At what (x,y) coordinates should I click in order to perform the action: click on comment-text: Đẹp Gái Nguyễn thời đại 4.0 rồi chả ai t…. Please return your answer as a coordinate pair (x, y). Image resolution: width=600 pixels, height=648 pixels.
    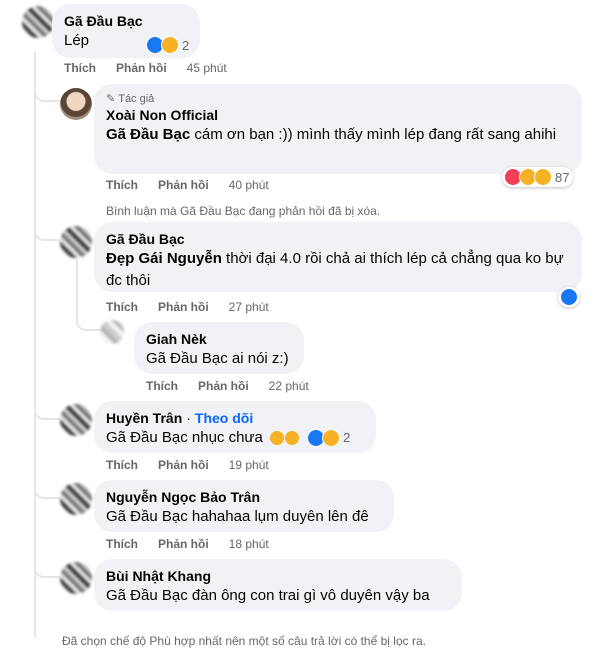
    Looking at the image, I should click on (335, 269).